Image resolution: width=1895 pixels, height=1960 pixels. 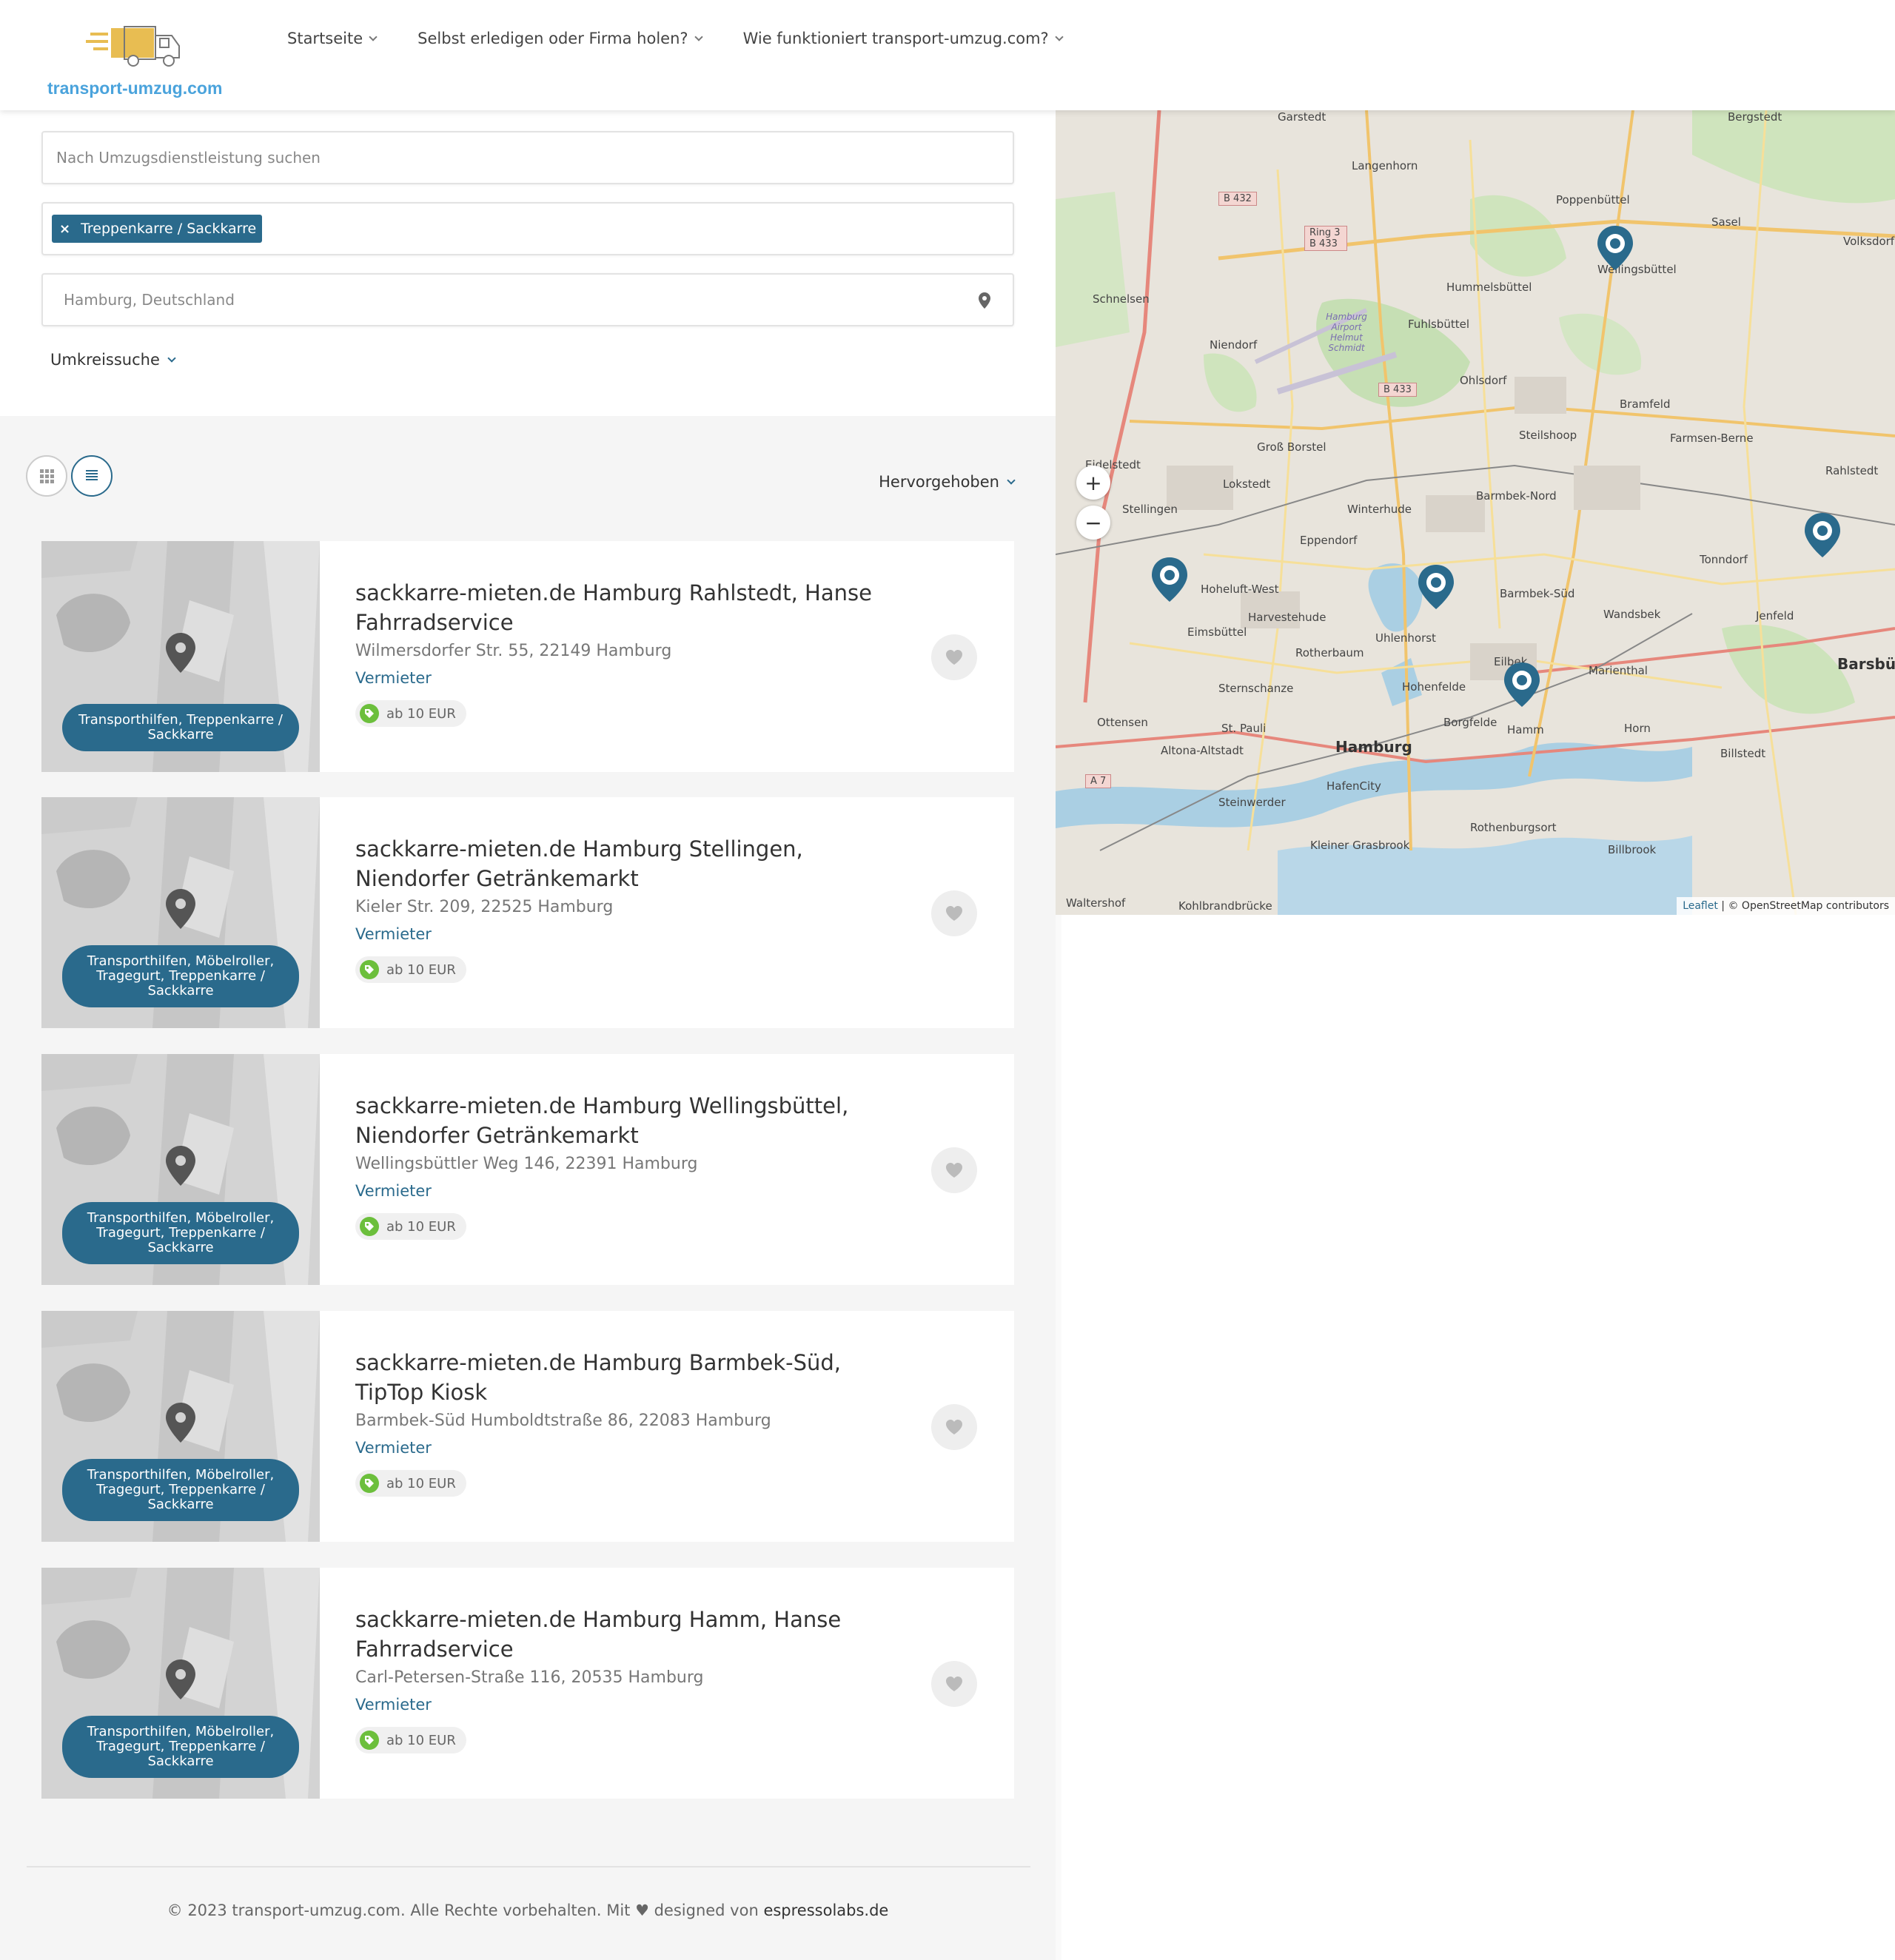 I want to click on nav-startseite: Startseite, so click(x=332, y=38).